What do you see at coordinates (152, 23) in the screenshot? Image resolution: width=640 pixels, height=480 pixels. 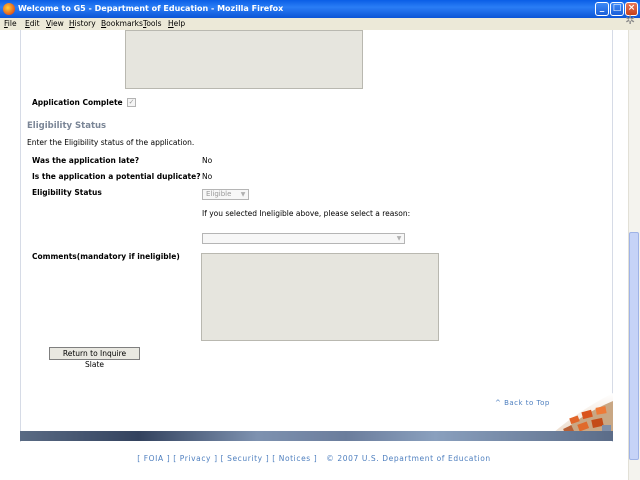 I see `menu-tools: Tools` at bounding box center [152, 23].